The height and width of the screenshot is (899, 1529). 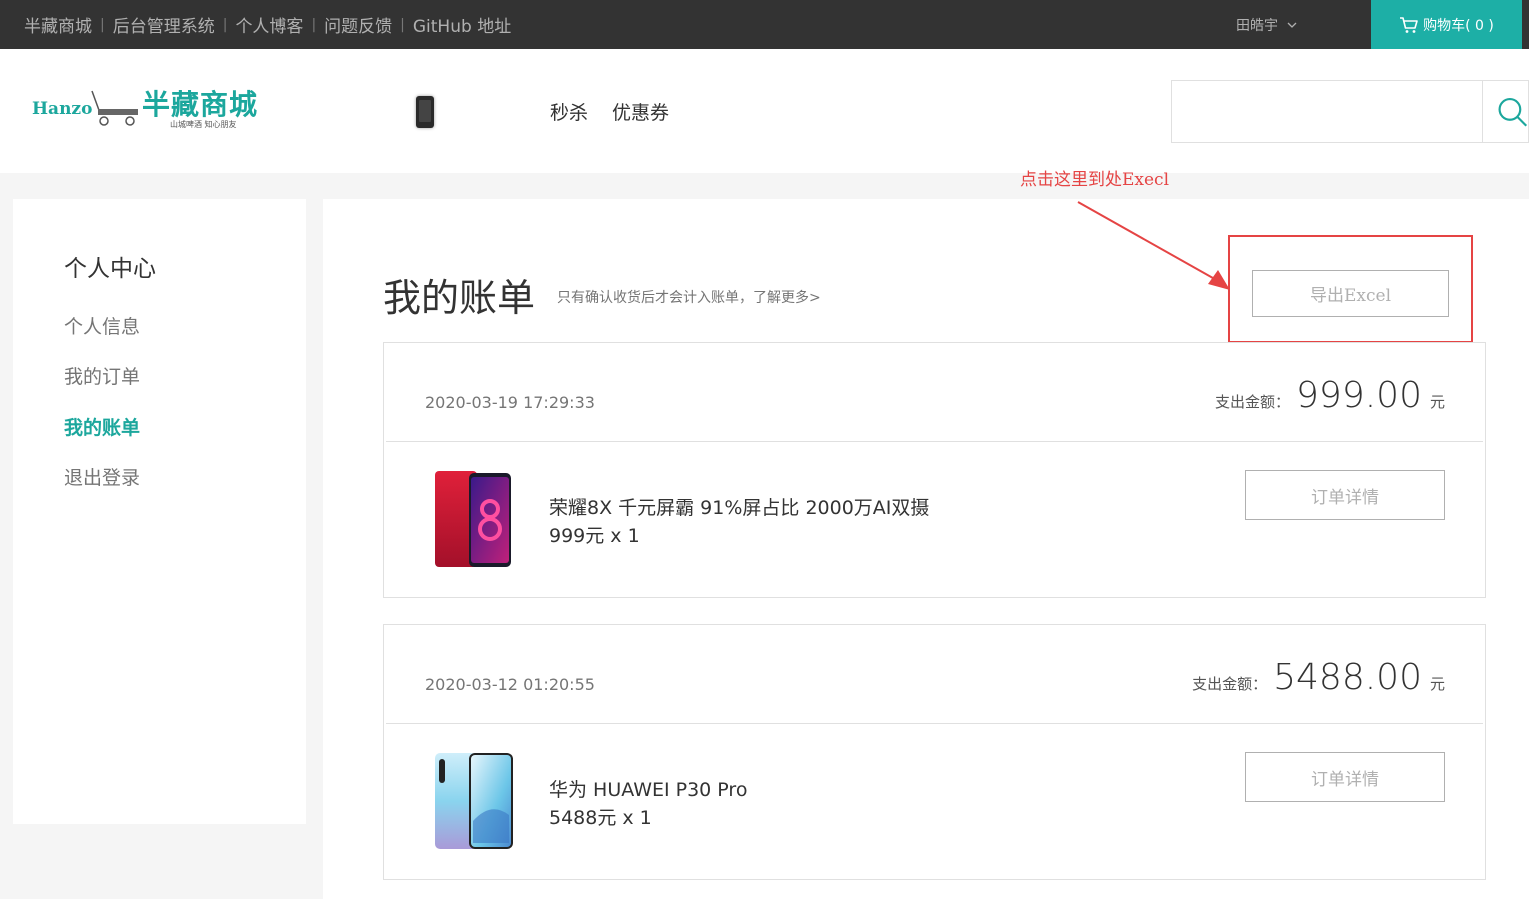 What do you see at coordinates (425, 112) in the screenshot?
I see `phone-nav-thumbnail` at bounding box center [425, 112].